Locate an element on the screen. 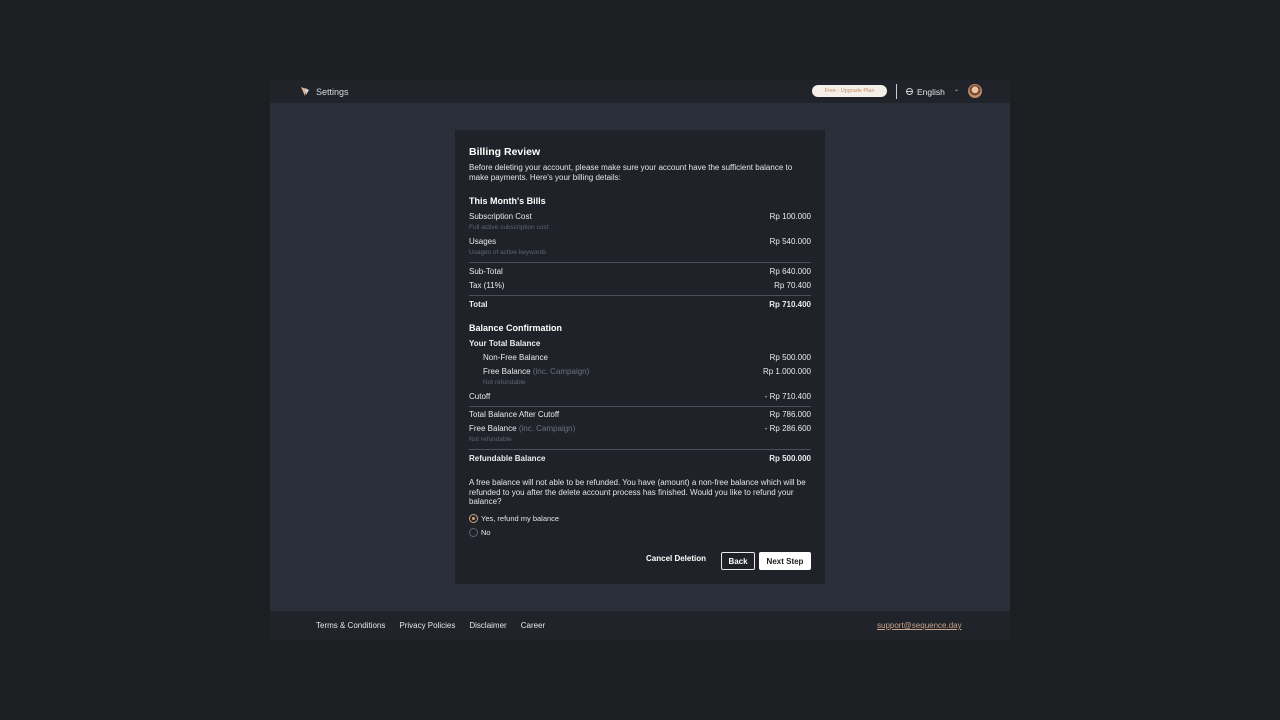 The height and width of the screenshot is (720, 1280). subscription-label: Subscription Cost is located at coordinates (500, 216).